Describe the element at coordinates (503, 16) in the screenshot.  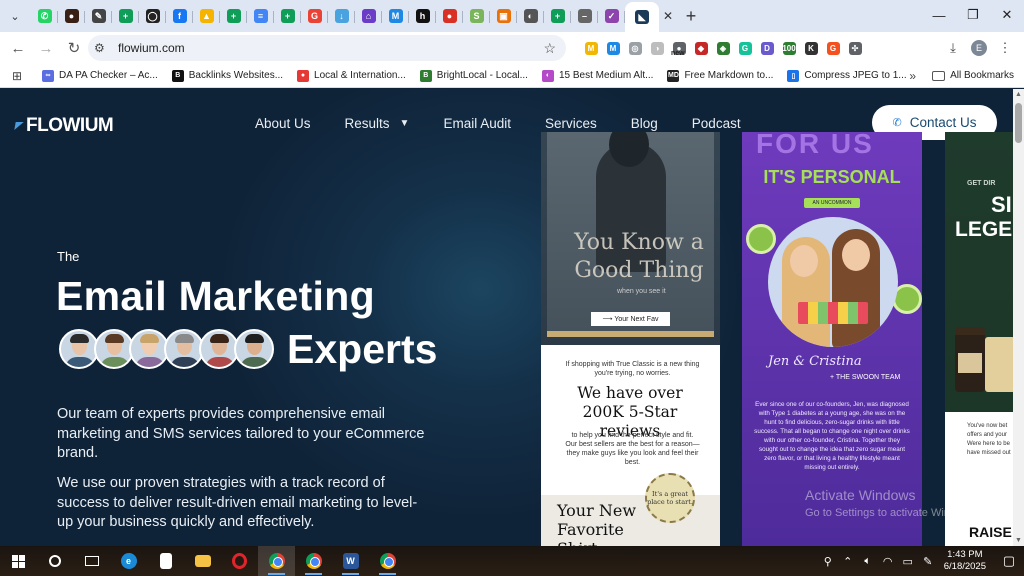
I see `browser-tab: ▣` at that location.